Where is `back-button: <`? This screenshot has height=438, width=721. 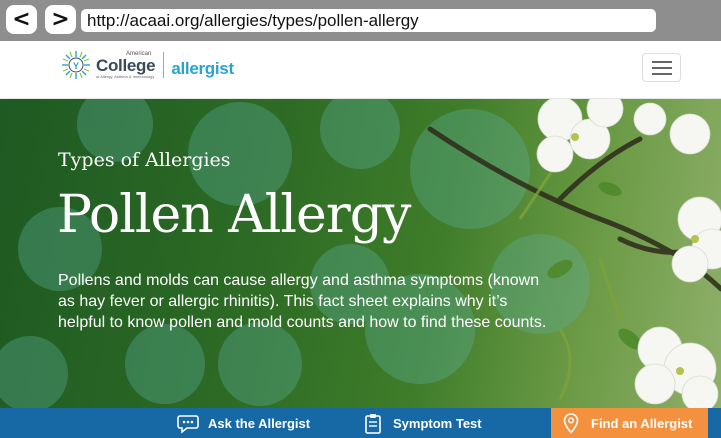
back-button: < is located at coordinates (21, 19).